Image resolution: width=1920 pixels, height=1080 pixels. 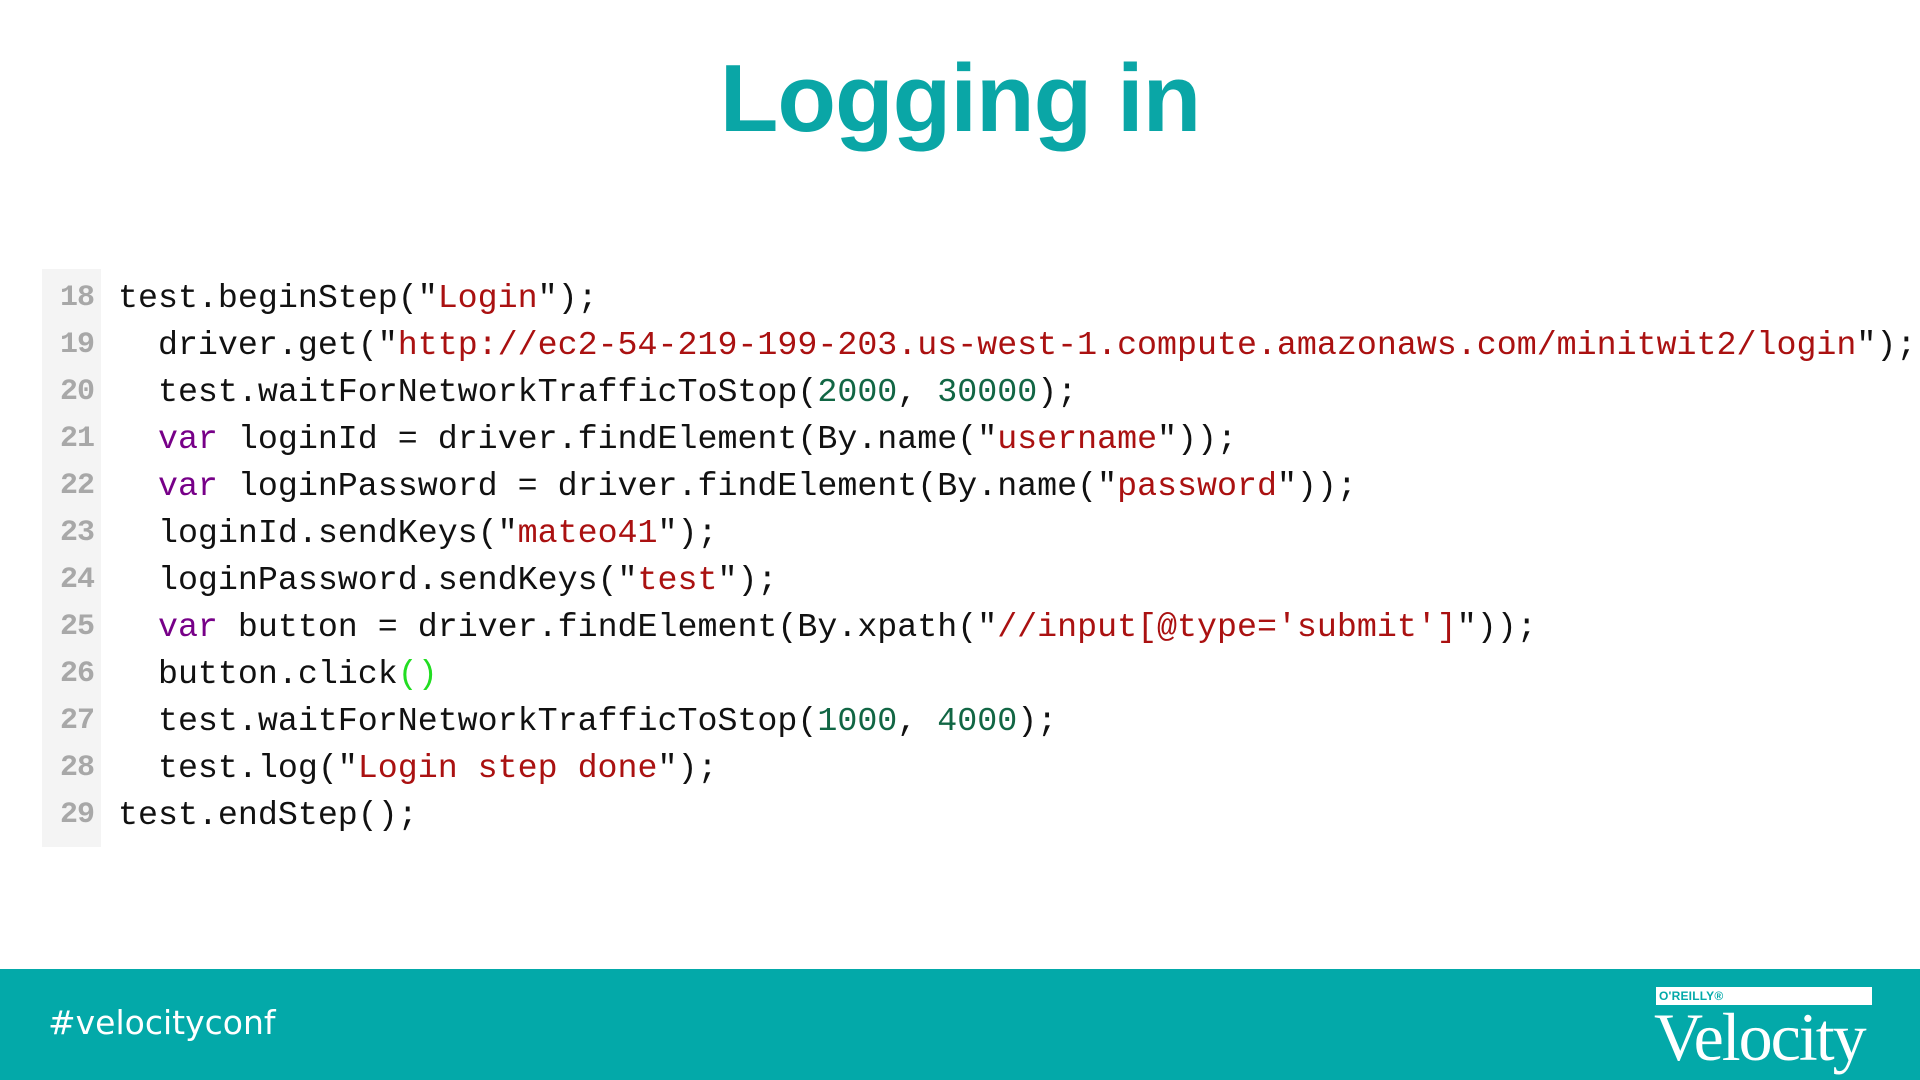 What do you see at coordinates (77, 674) in the screenshot?
I see `line-number: 26` at bounding box center [77, 674].